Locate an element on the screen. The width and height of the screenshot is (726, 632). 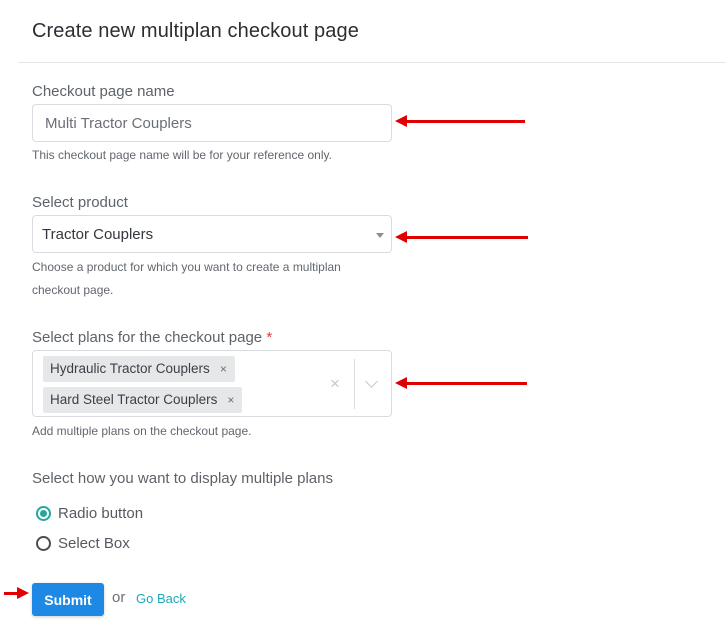
plan-tag: Hydraulic Tractor Couplers × is located at coordinates (139, 369).